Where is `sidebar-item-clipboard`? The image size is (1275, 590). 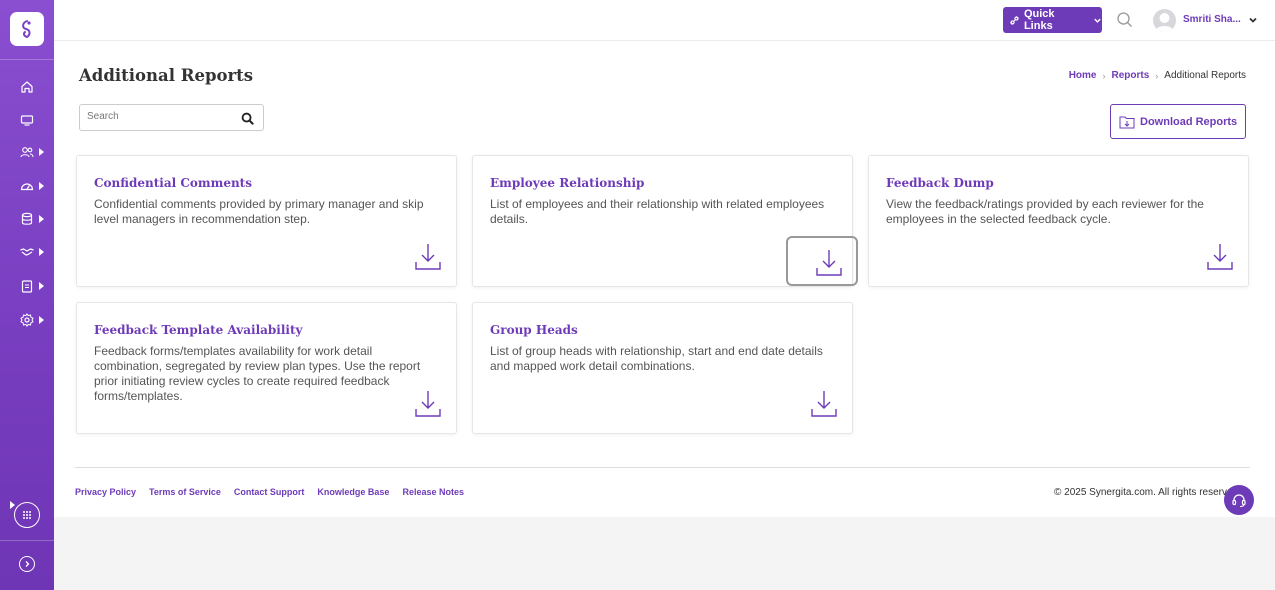
sidebar-item-clipboard is located at coordinates (27, 286).